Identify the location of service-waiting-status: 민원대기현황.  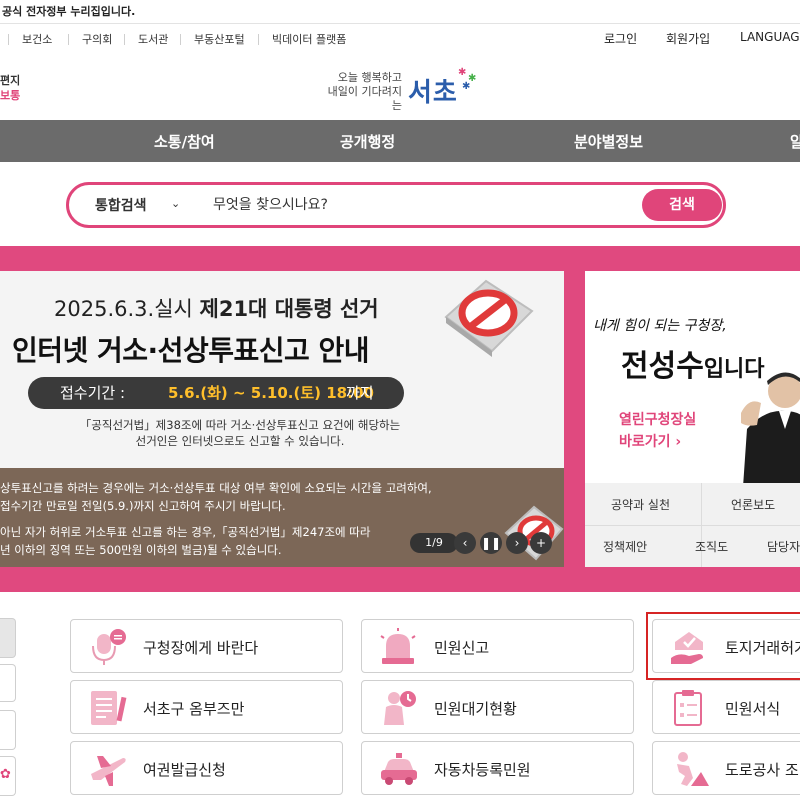
(497, 707).